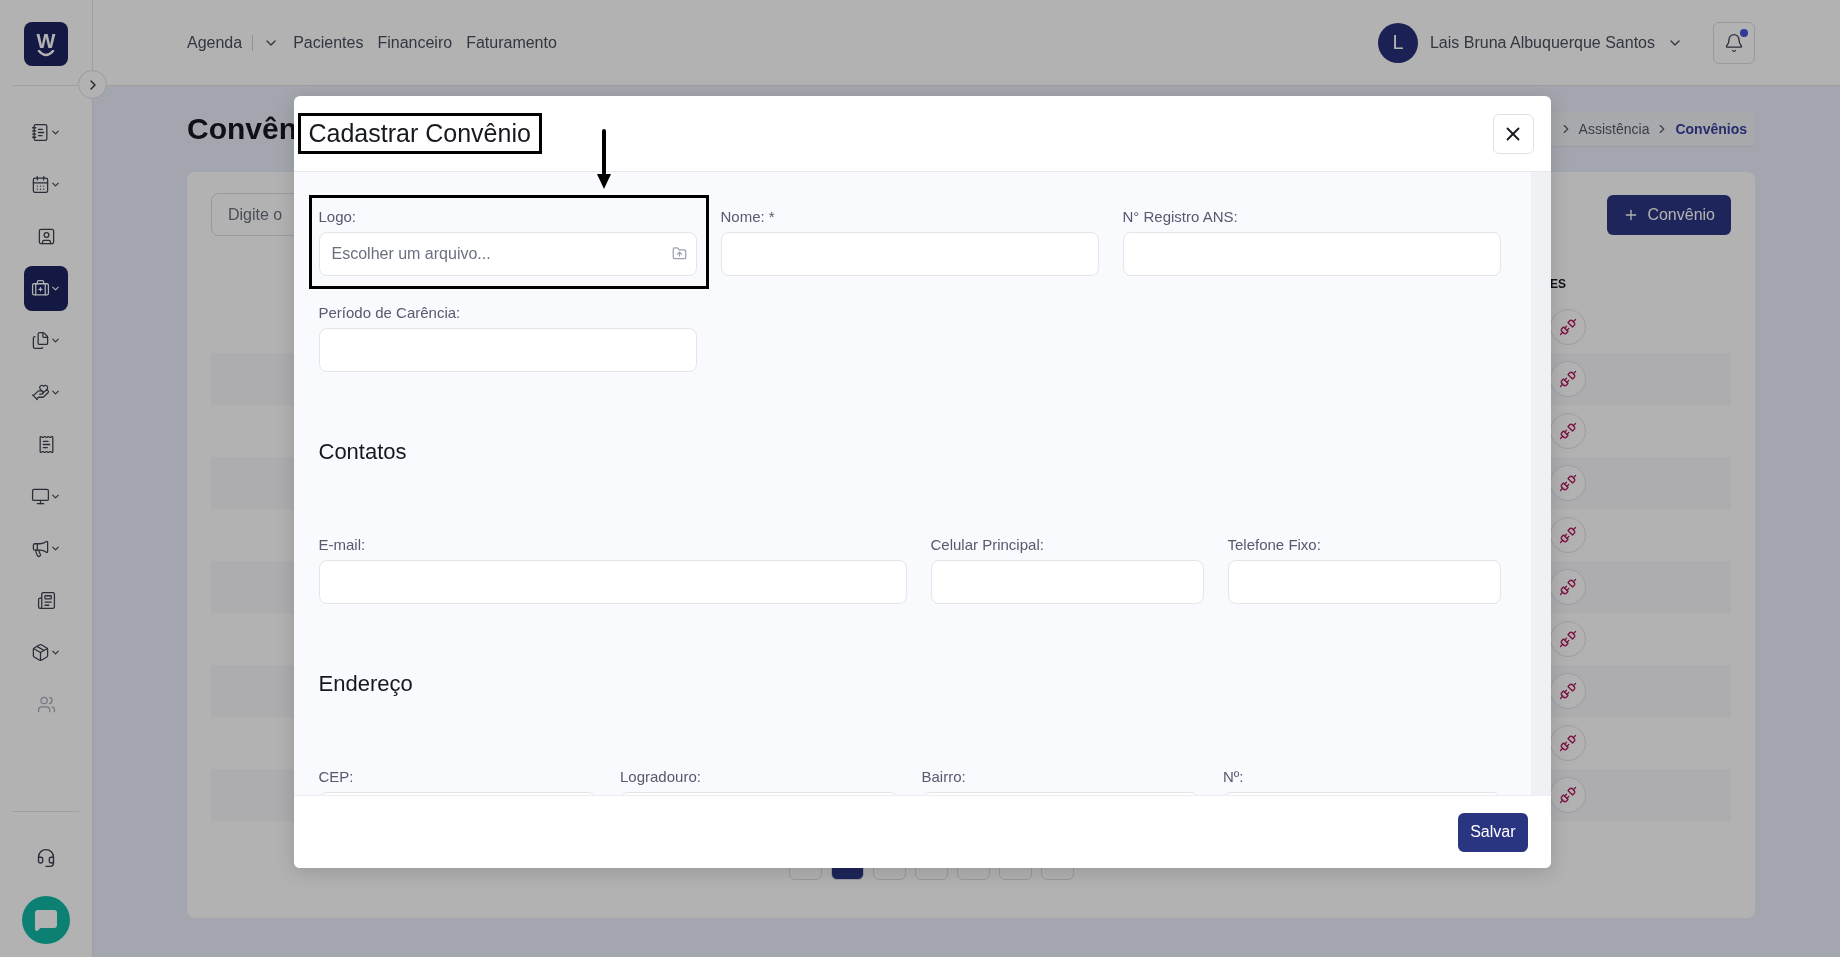  Describe the element at coordinates (679, 253) in the screenshot. I see `folder-upload-icon` at that location.